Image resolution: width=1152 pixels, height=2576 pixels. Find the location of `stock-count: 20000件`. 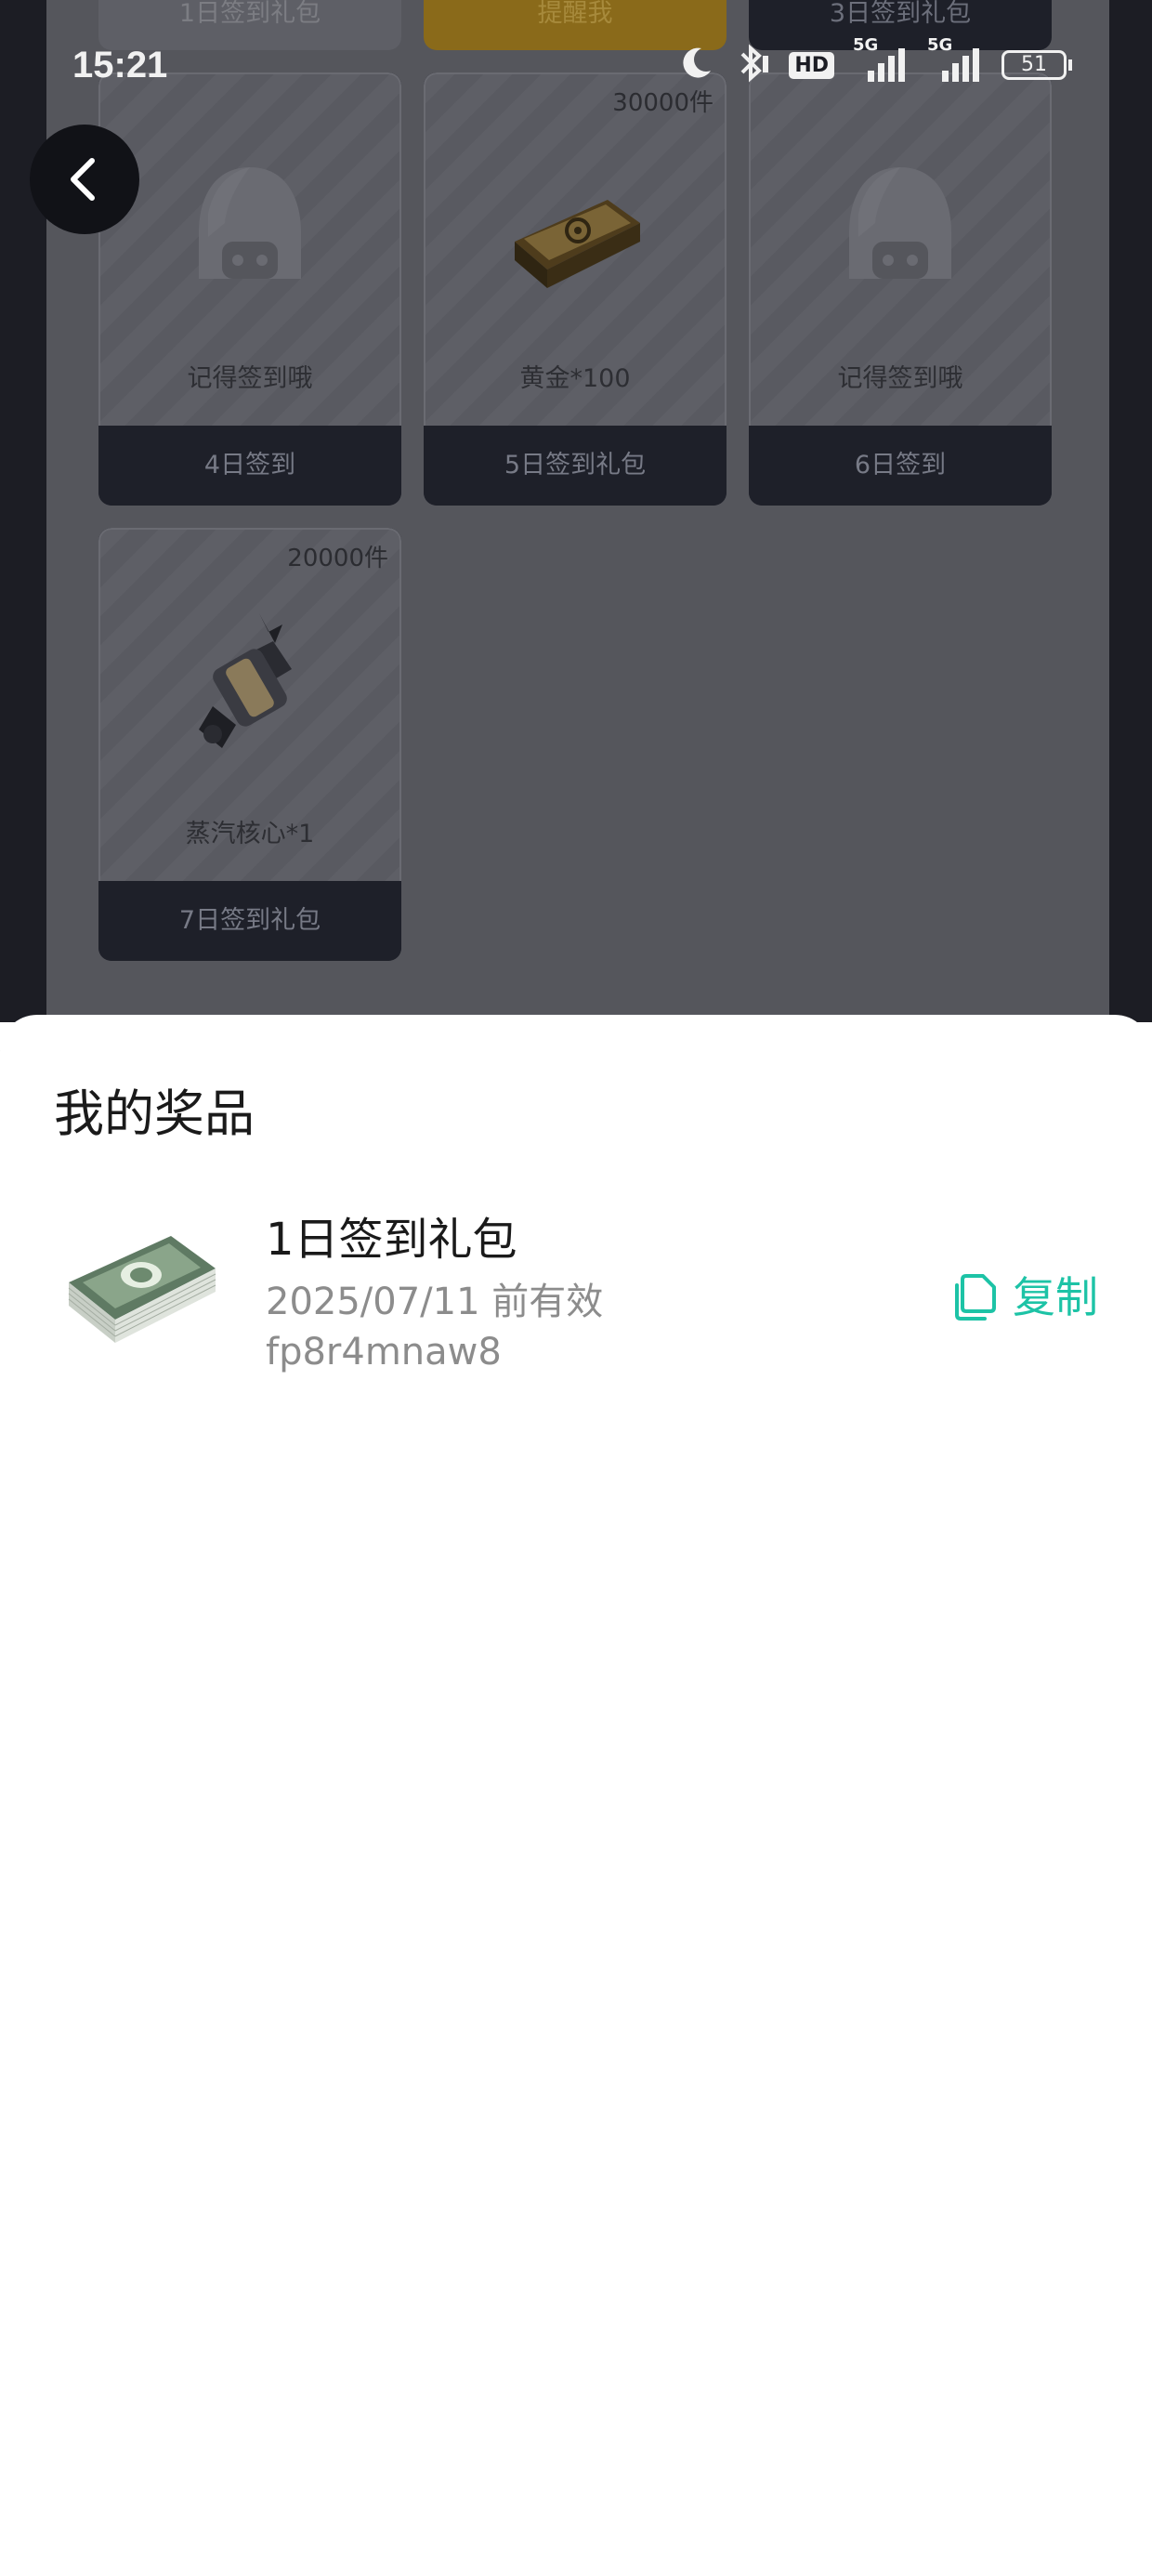

stock-count: 20000件 is located at coordinates (337, 558).